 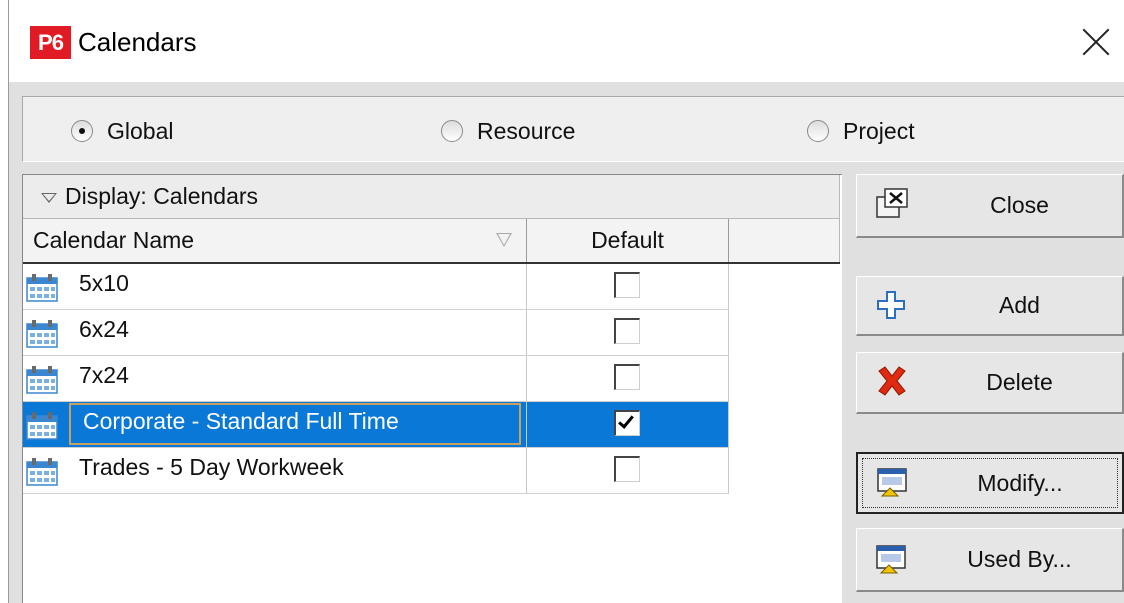 I want to click on display-label: Display: Calendars, so click(x=162, y=196).